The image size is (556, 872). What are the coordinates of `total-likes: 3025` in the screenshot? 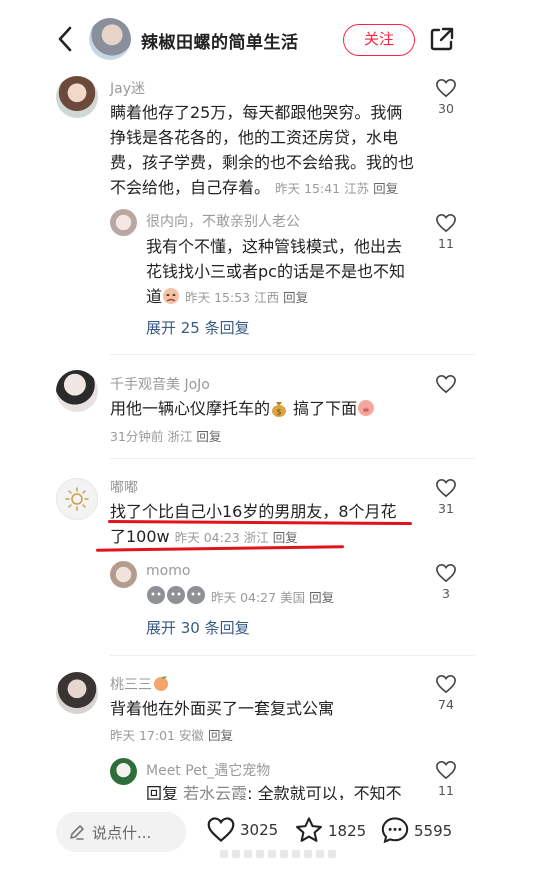 It's located at (259, 830).